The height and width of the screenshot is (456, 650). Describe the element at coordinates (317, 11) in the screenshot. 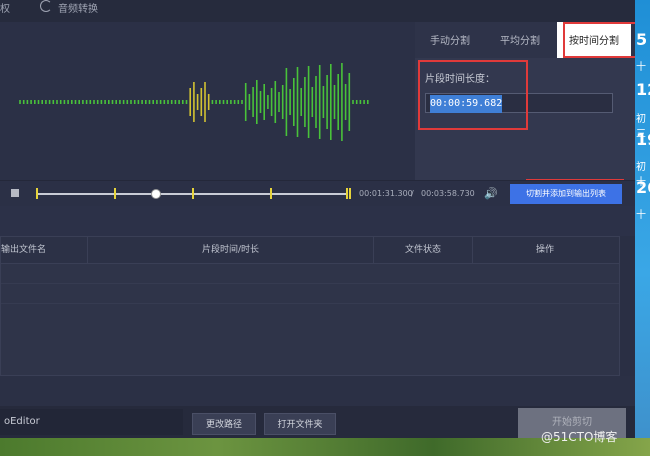

I see `top-toolbar: 权 音频转换` at that location.